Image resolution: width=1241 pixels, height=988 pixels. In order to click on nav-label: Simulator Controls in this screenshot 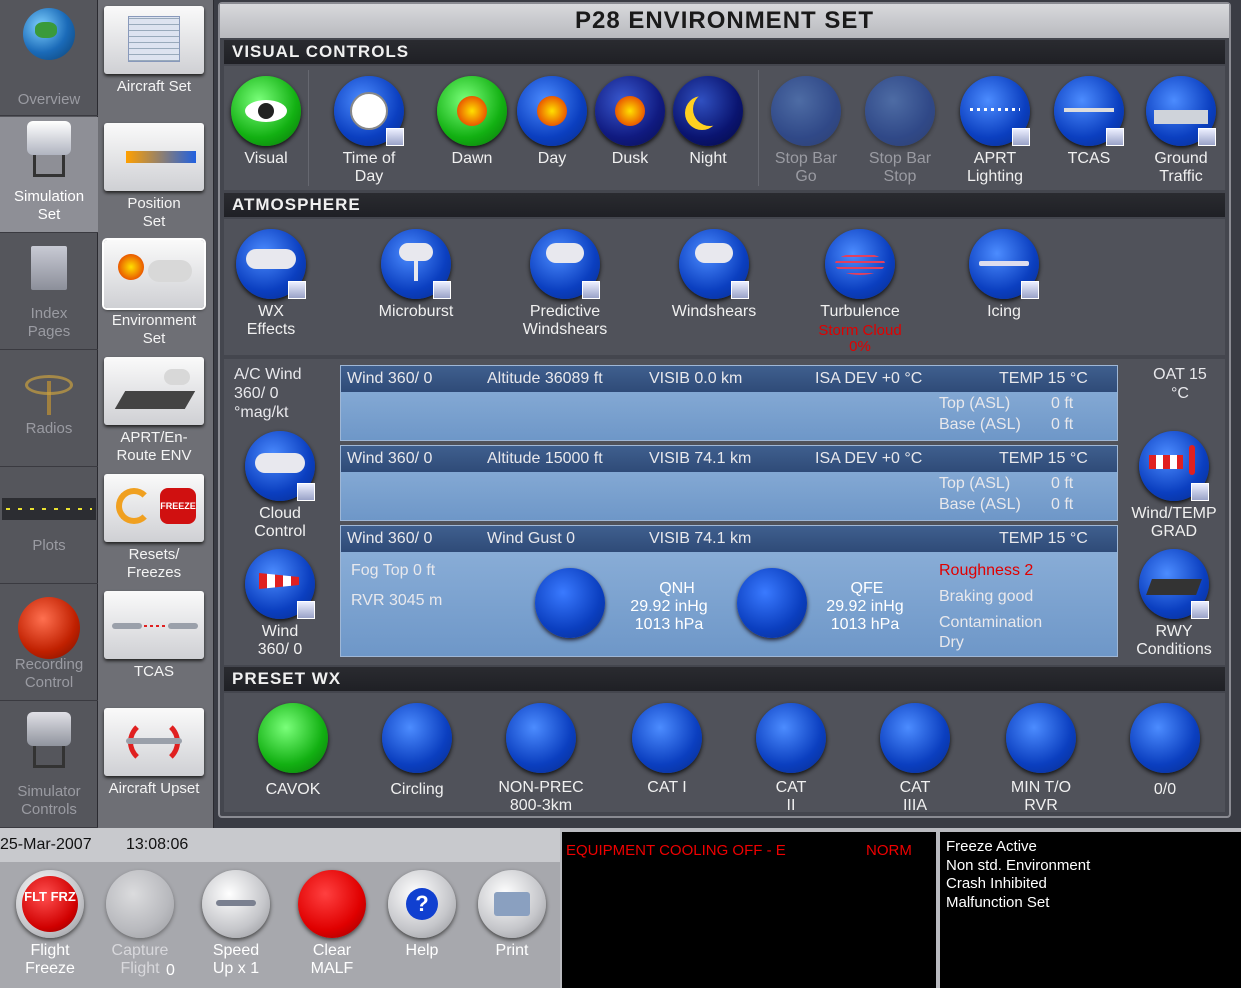, I will do `click(49, 800)`.